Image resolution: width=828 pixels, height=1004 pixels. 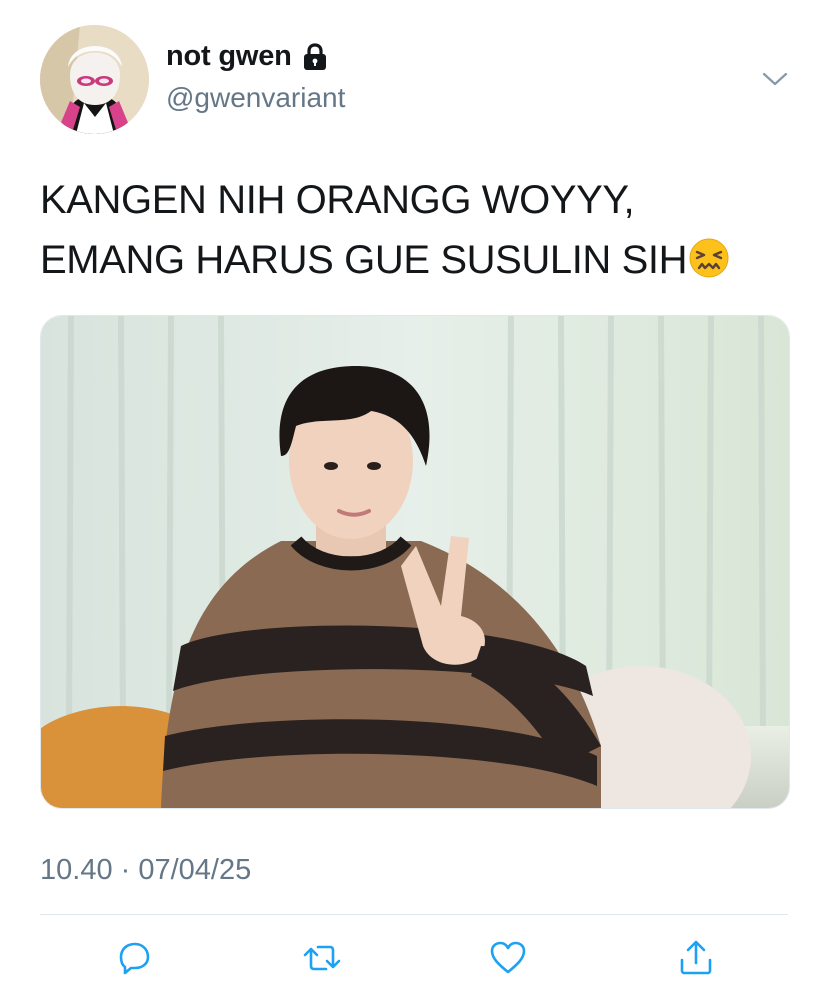 I want to click on retweet-button, so click(x=322, y=958).